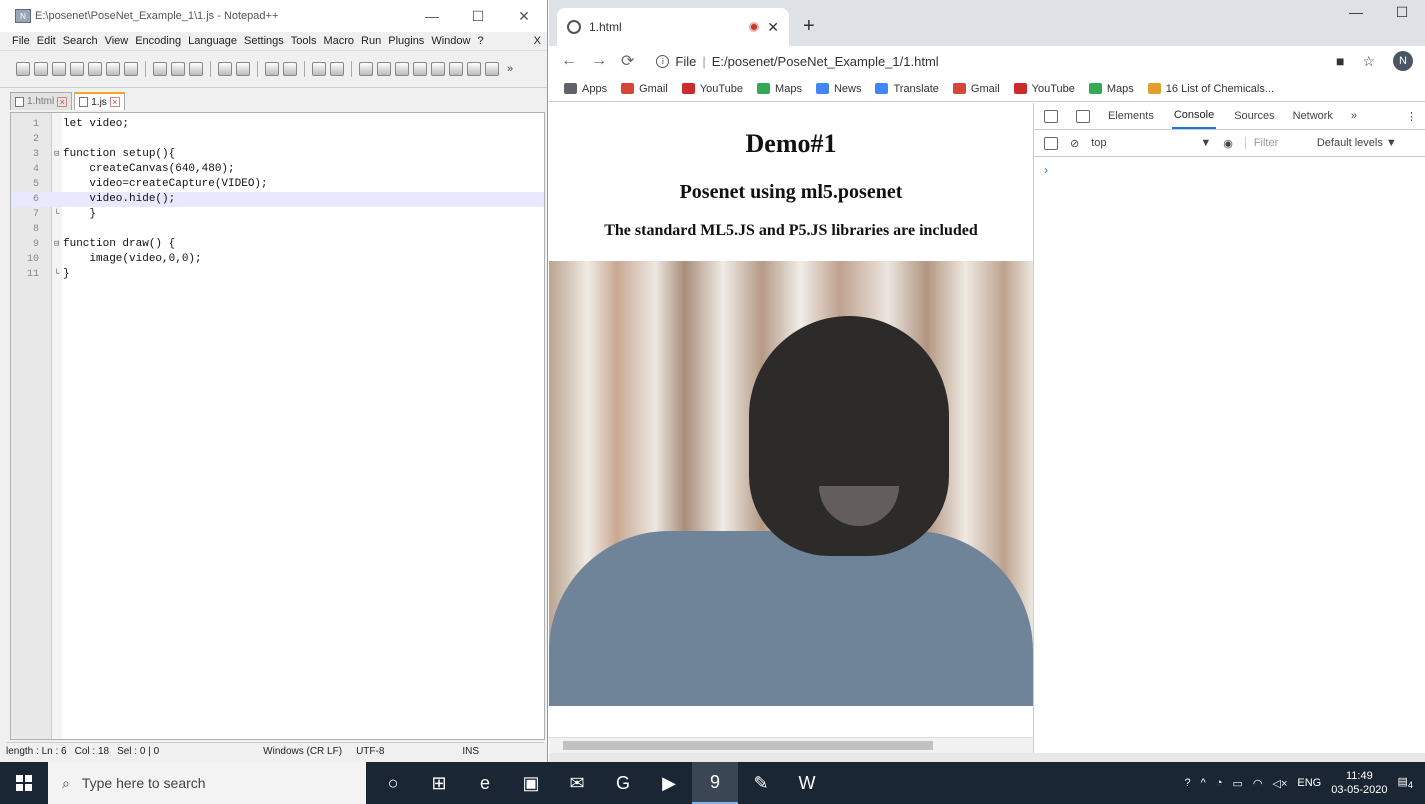  Describe the element at coordinates (277, 199) in the screenshot. I see `code-line: 6 video.hide();` at that location.